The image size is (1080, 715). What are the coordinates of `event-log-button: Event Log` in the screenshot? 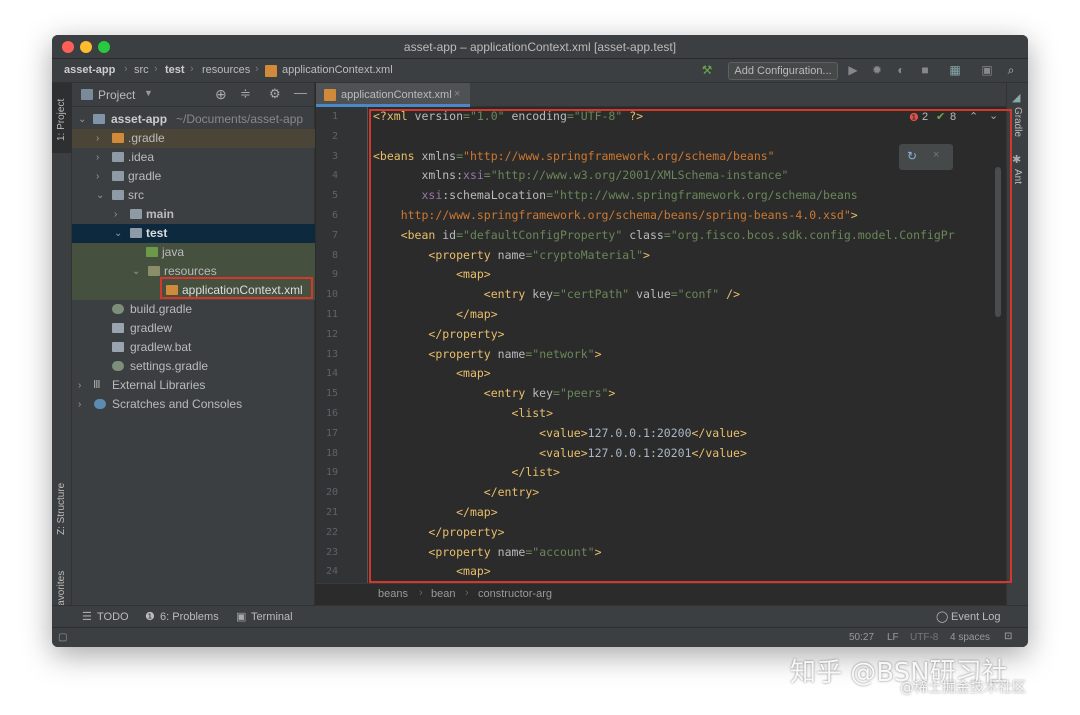 It's located at (976, 617).